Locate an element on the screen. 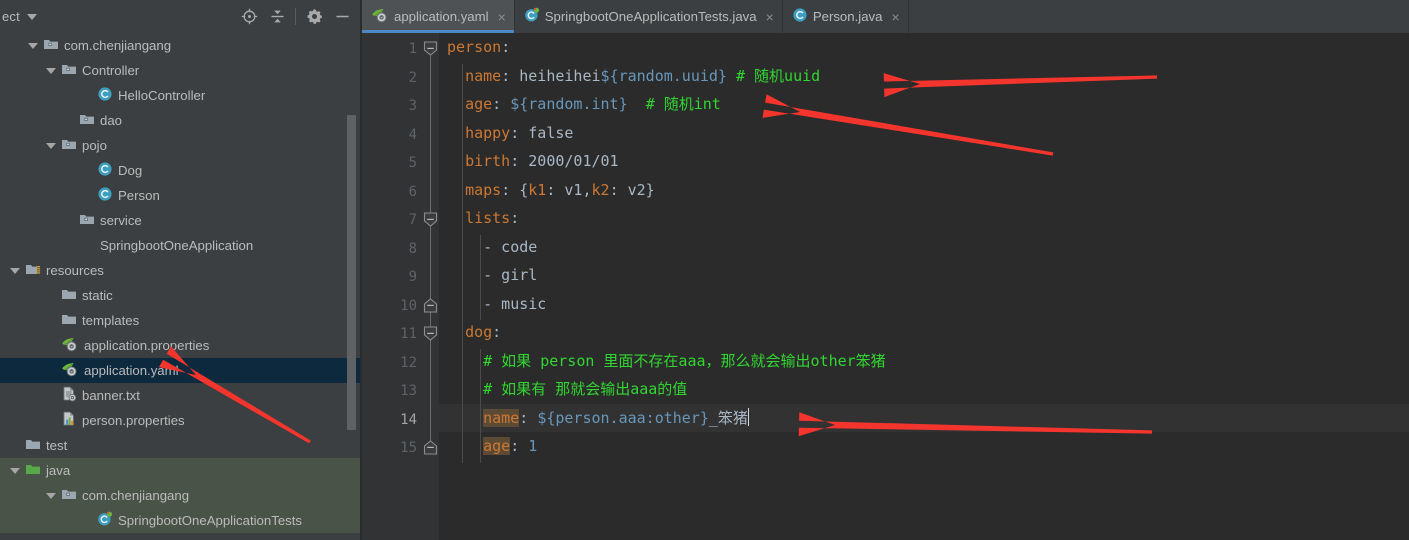  tree-row-dao: dao is located at coordinates (181, 120).